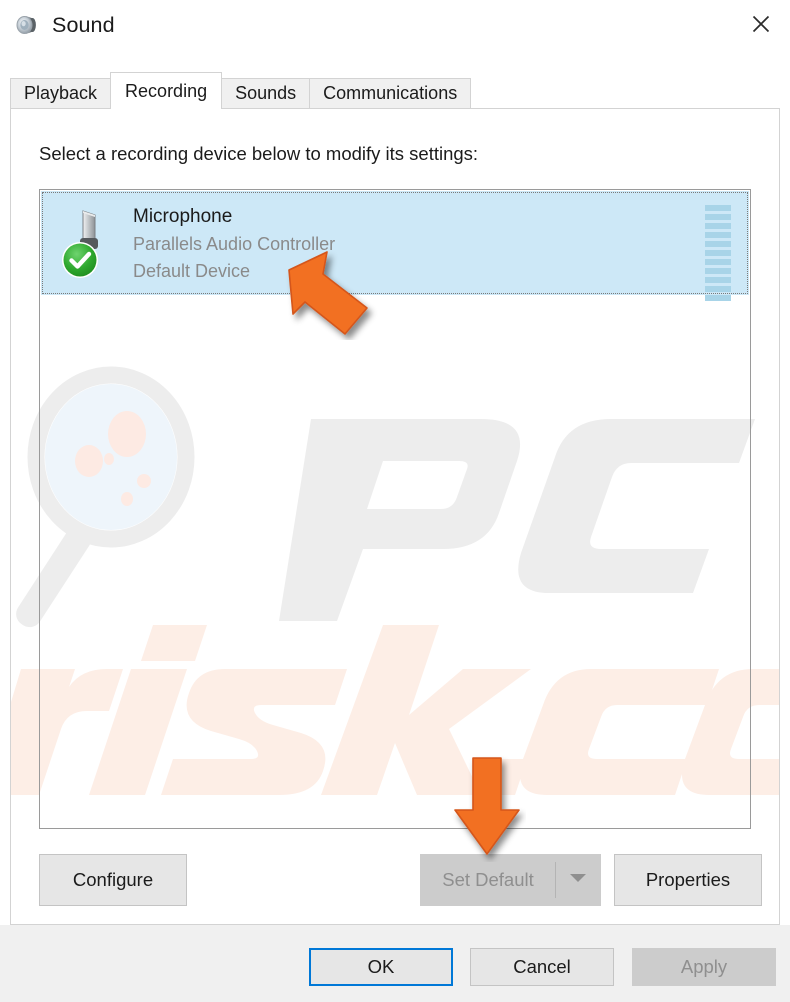 The height and width of the screenshot is (1002, 790). I want to click on device-driver: Parallels Audio Controller, so click(234, 243).